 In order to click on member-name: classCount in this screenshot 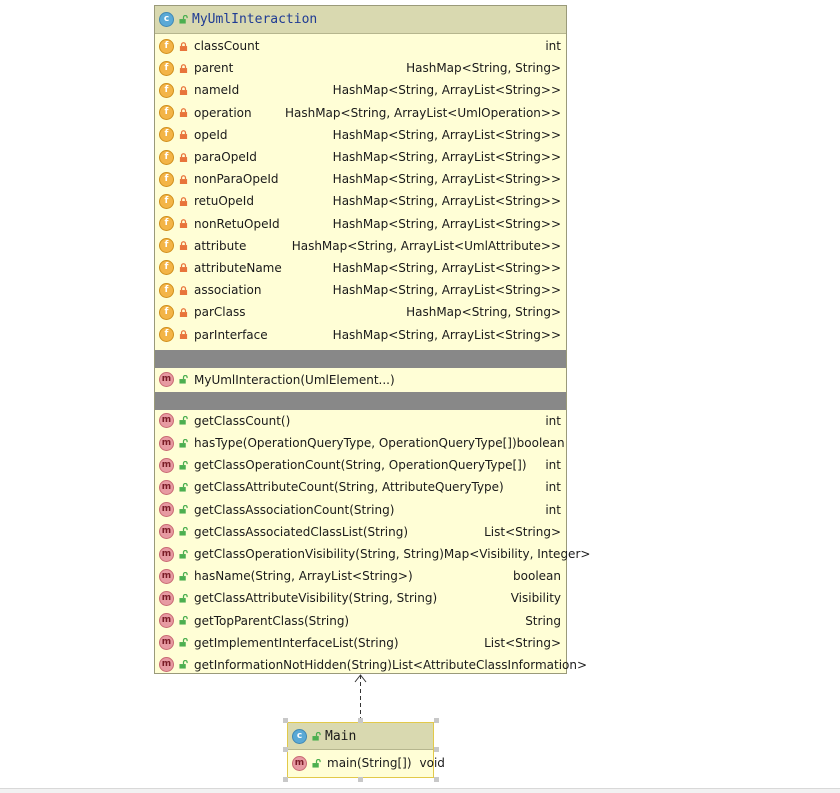, I will do `click(227, 46)`.